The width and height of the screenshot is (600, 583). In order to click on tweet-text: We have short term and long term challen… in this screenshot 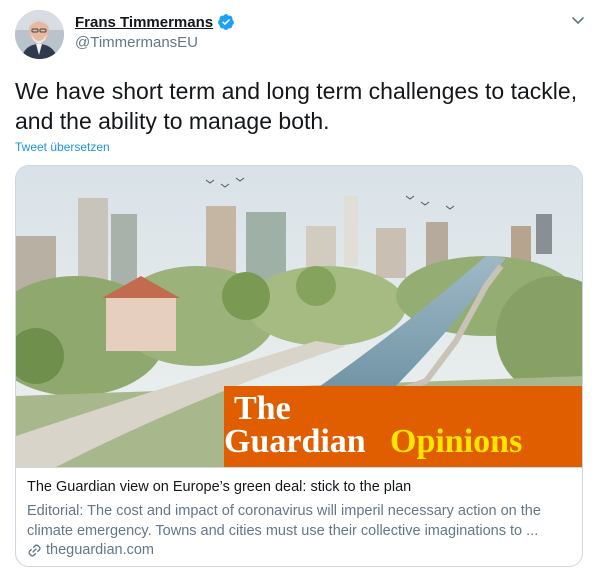, I will do `click(296, 106)`.